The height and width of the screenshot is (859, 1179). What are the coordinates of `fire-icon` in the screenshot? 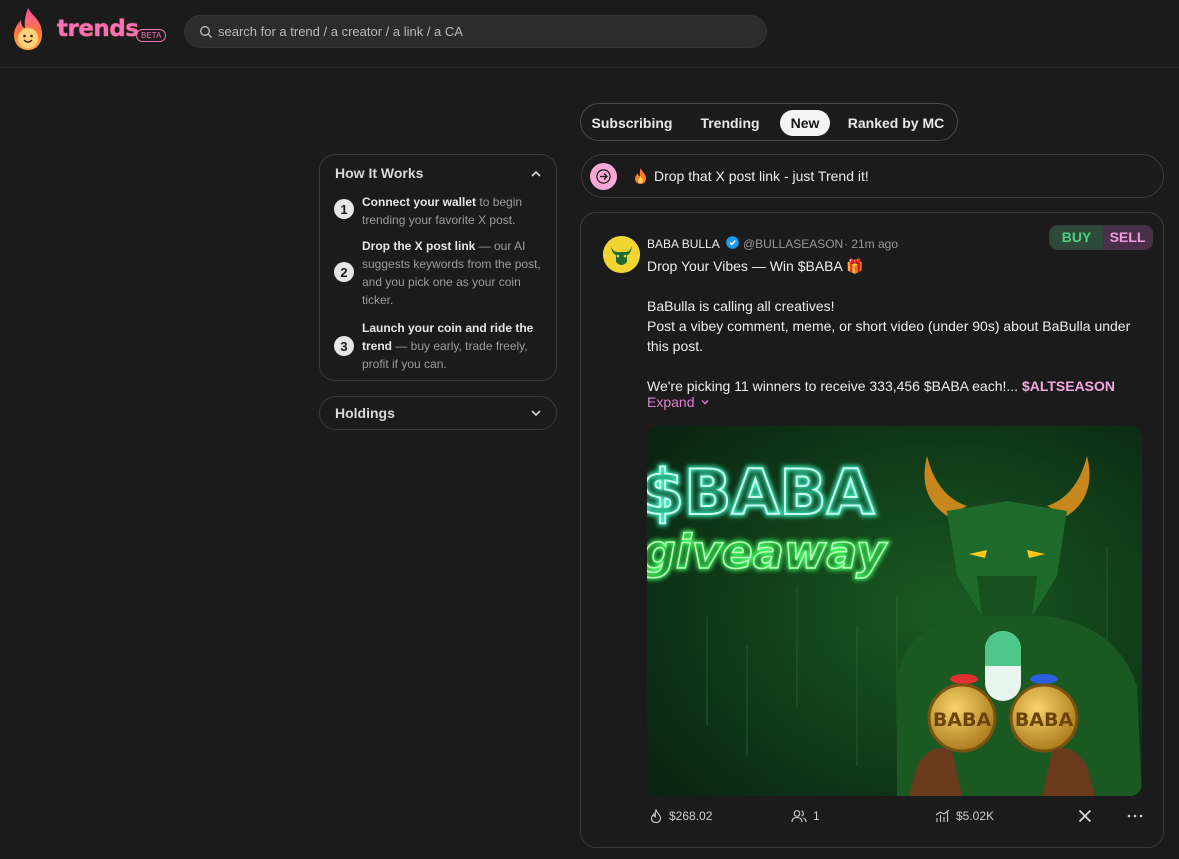 It's located at (640, 176).